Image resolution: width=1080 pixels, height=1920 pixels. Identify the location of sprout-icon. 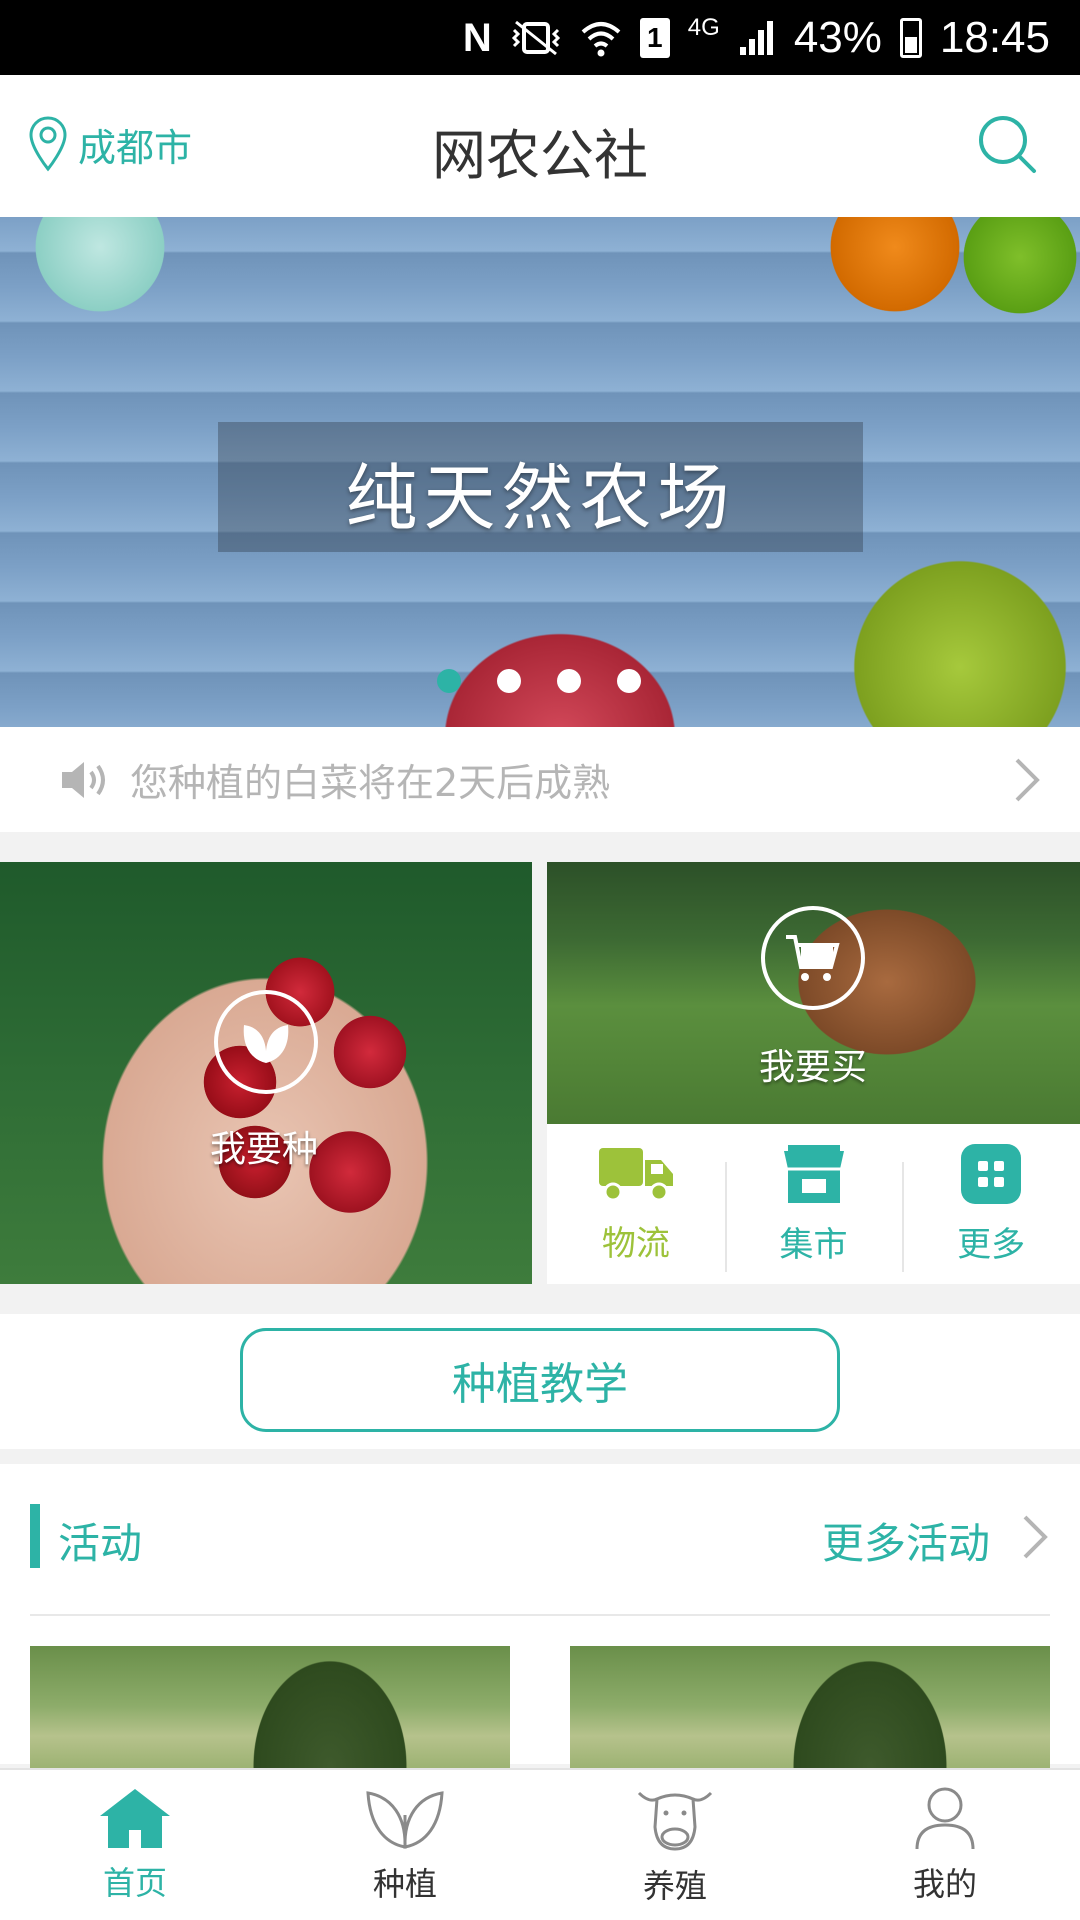
(405, 1820).